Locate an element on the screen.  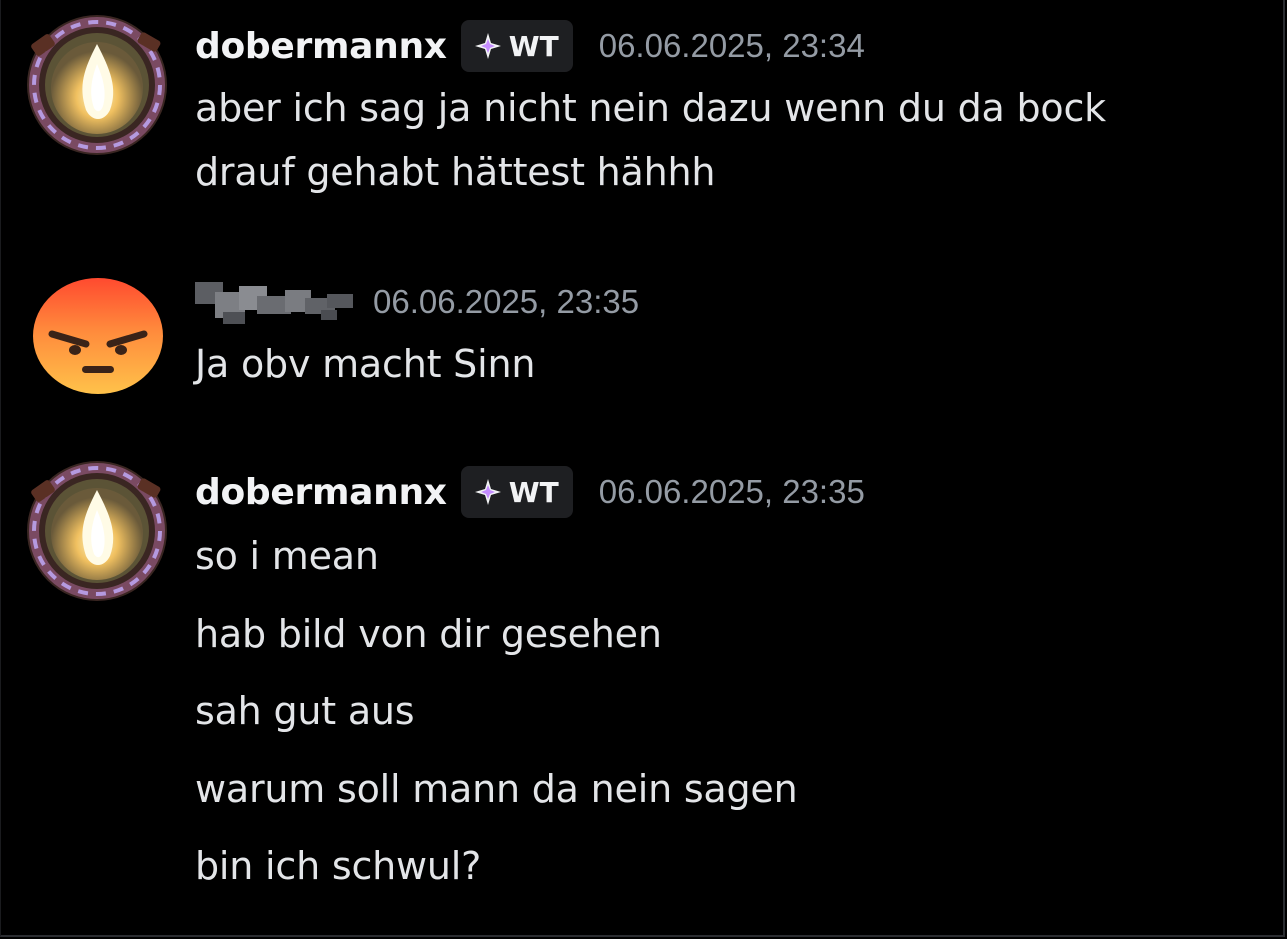
message-line: so i mean is located at coordinates (287, 556).